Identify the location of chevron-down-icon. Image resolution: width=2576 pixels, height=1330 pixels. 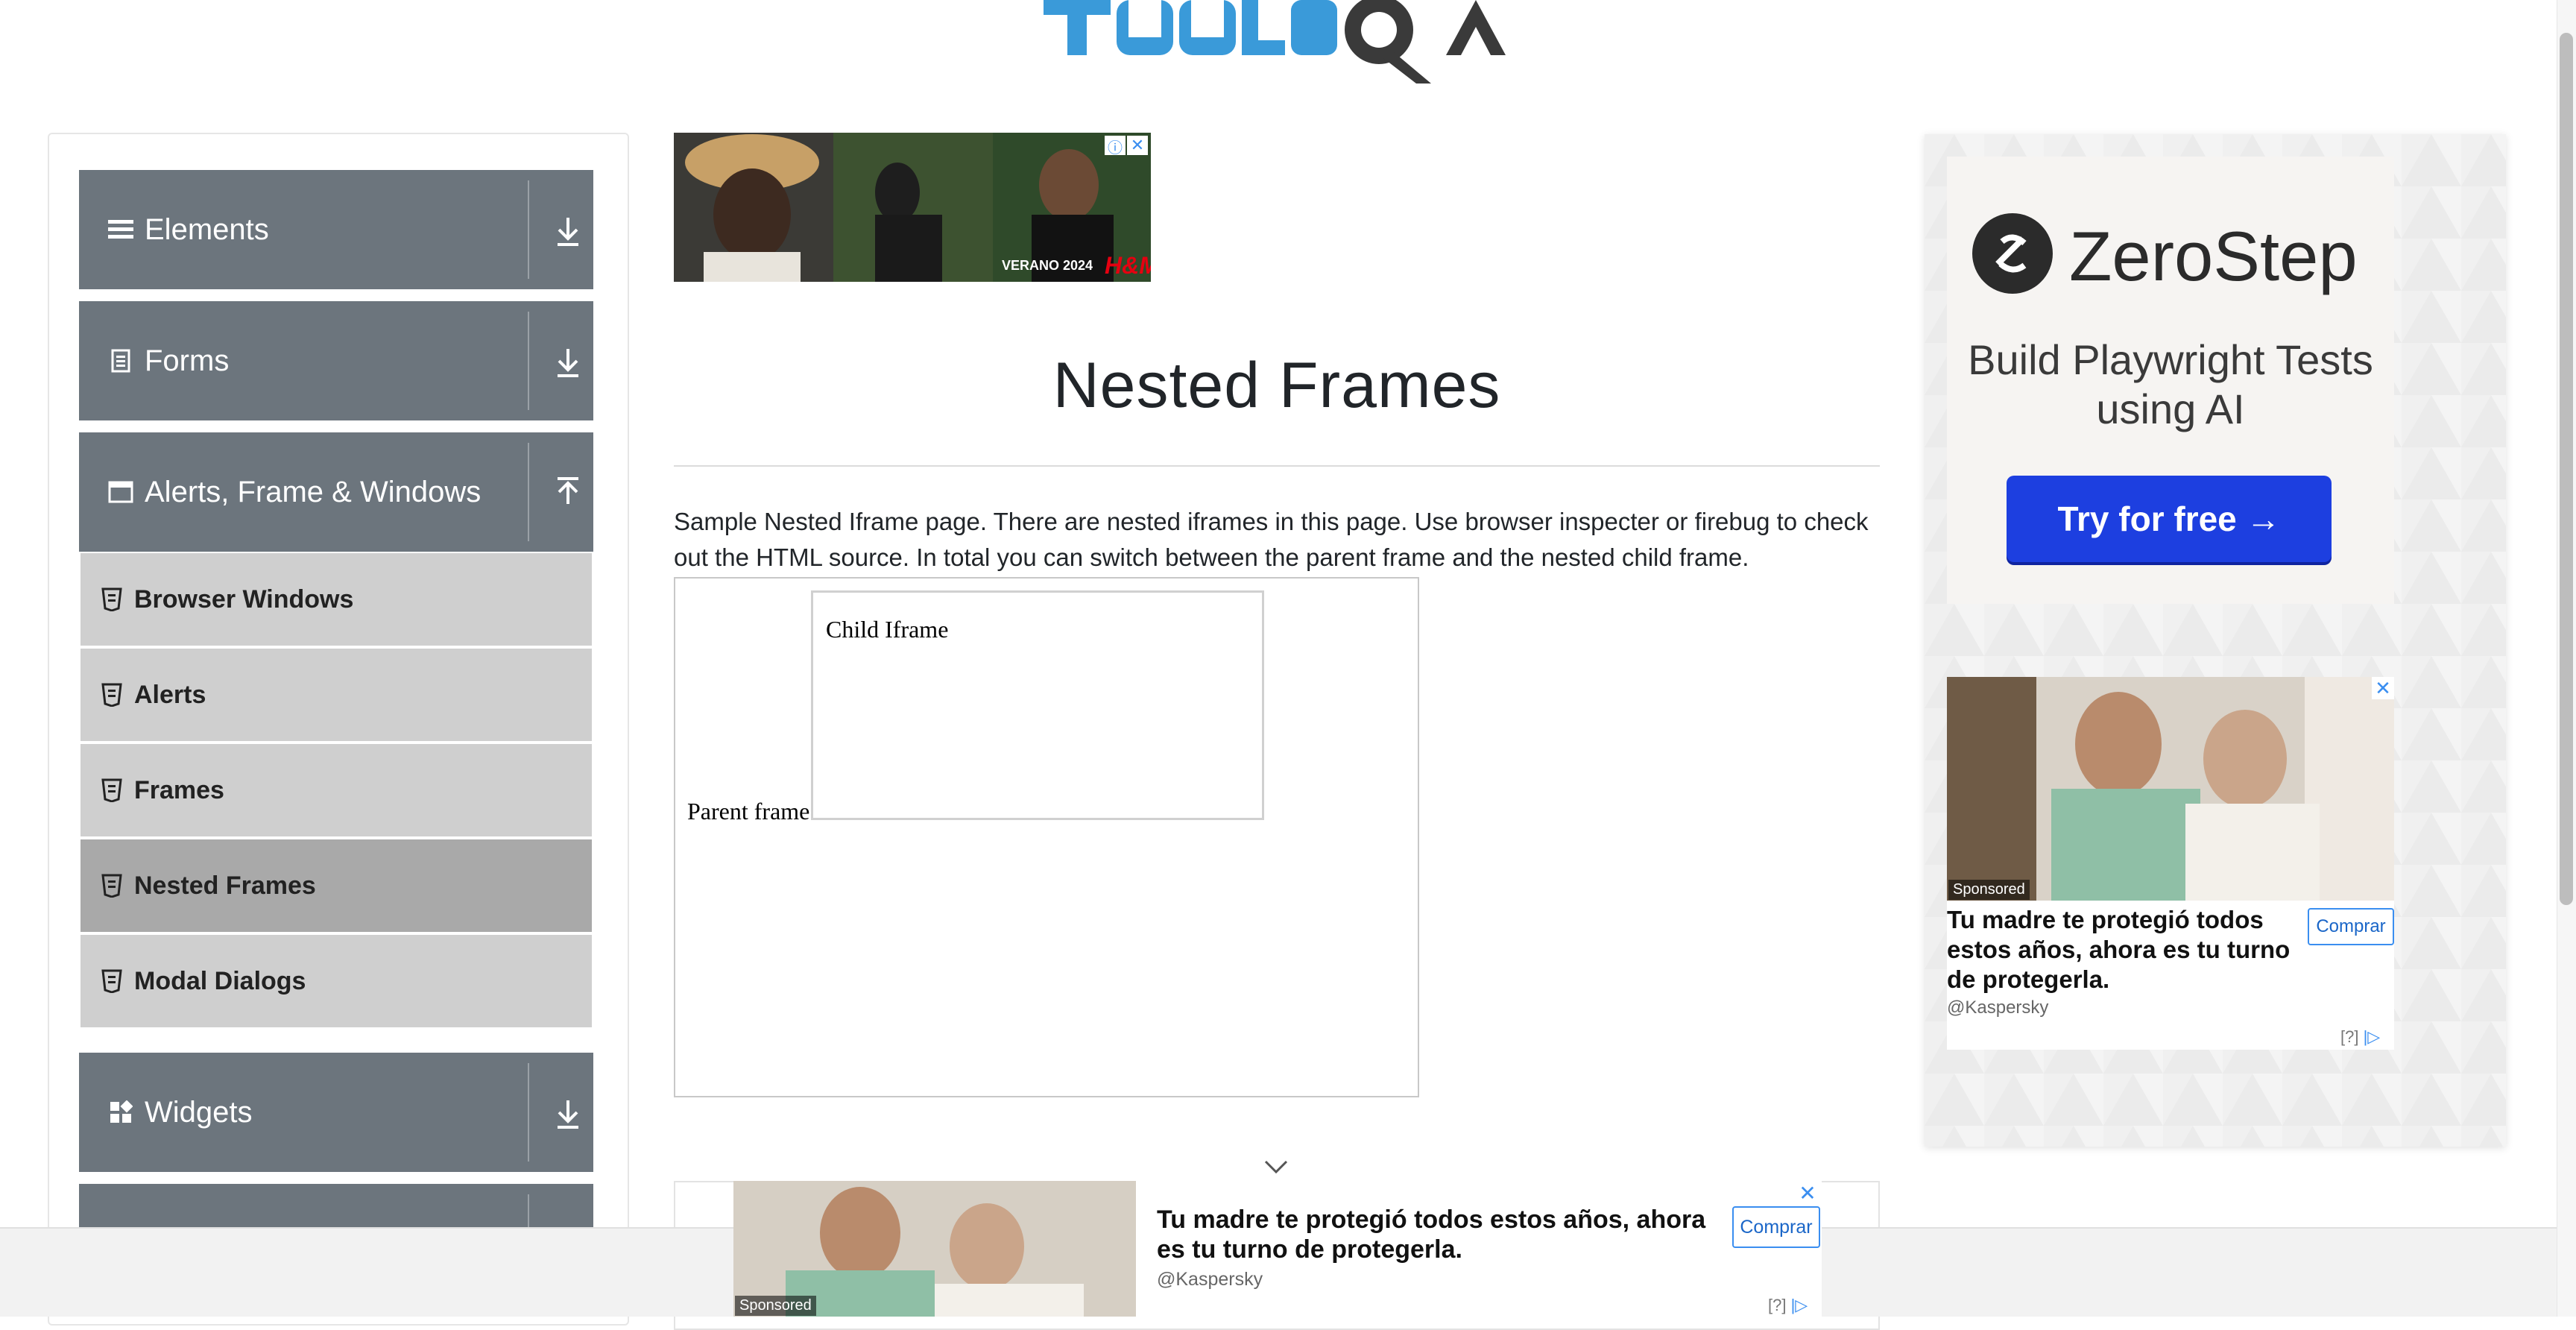
(1276, 1167).